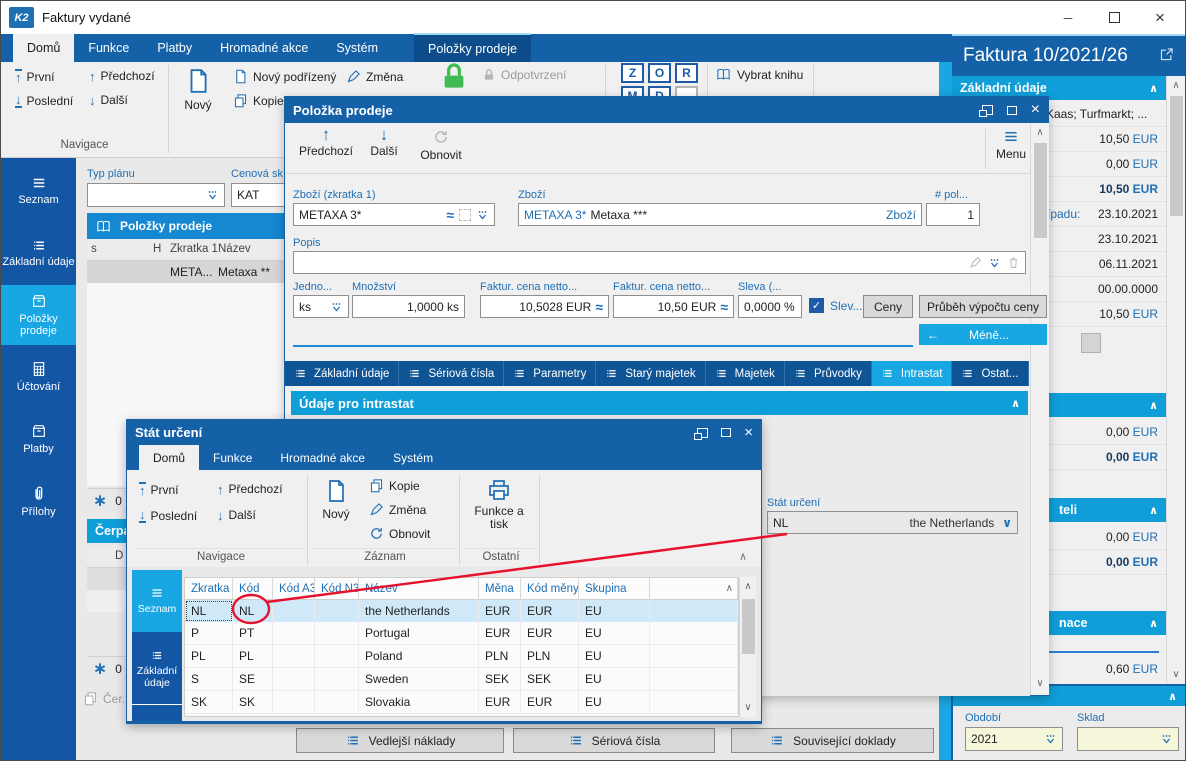 The image size is (1186, 761). What do you see at coordinates (250, 489) in the screenshot?
I see `sdlg-previous-button: ↑ Předchozí` at bounding box center [250, 489].